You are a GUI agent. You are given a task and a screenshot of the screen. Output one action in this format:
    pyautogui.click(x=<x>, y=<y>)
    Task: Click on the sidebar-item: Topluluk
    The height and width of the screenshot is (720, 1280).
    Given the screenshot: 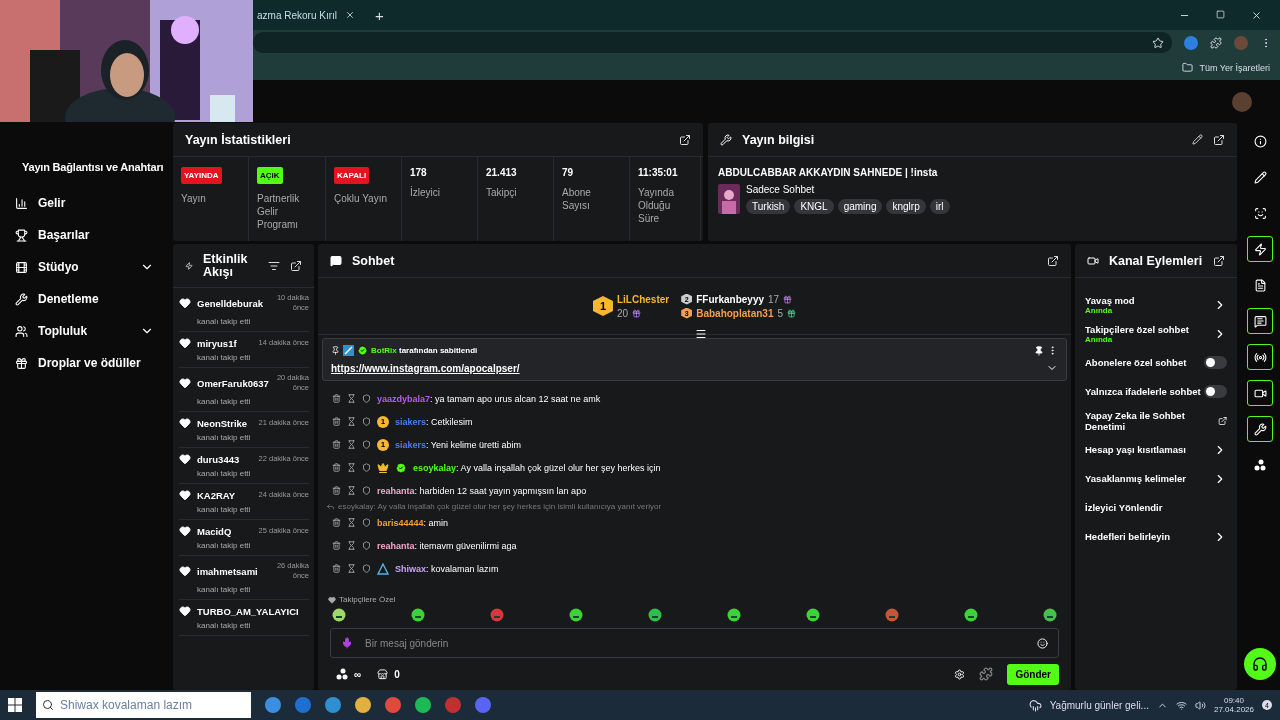 What is the action you would take?
    pyautogui.click(x=84, y=331)
    